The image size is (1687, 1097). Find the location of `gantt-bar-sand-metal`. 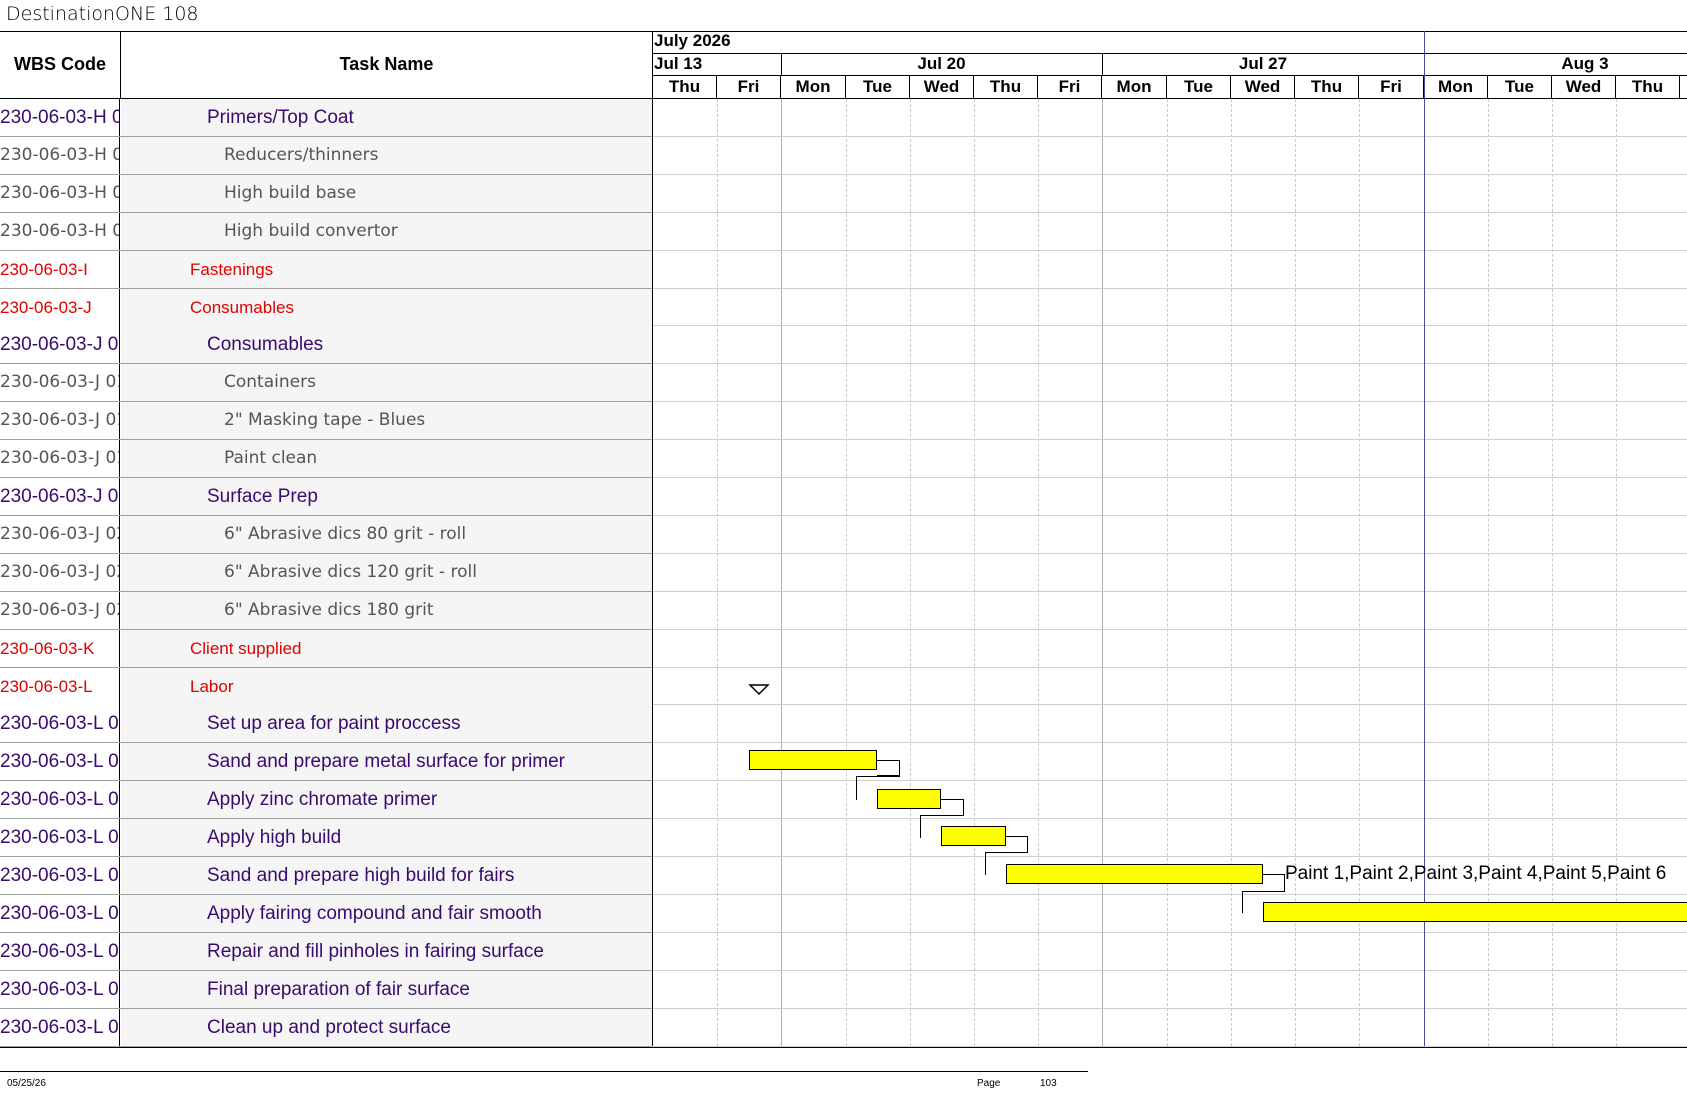

gantt-bar-sand-metal is located at coordinates (813, 760).